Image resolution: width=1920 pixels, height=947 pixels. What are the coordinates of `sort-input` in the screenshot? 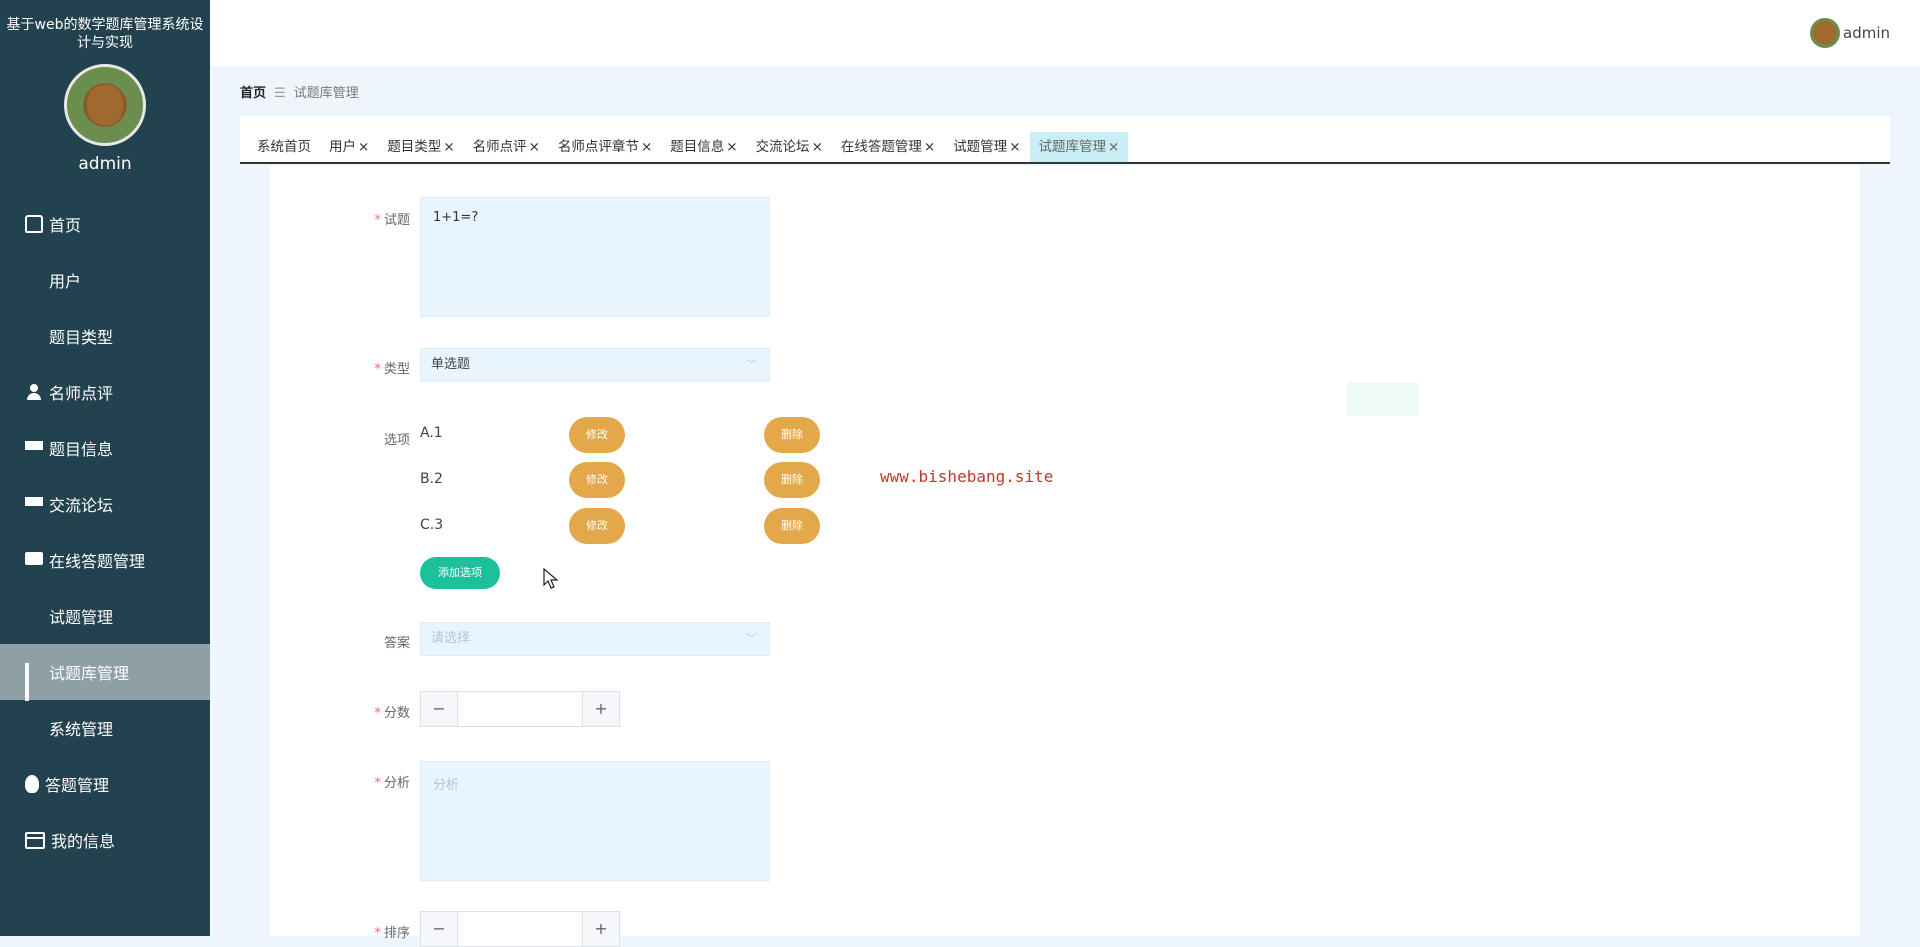 It's located at (520, 929).